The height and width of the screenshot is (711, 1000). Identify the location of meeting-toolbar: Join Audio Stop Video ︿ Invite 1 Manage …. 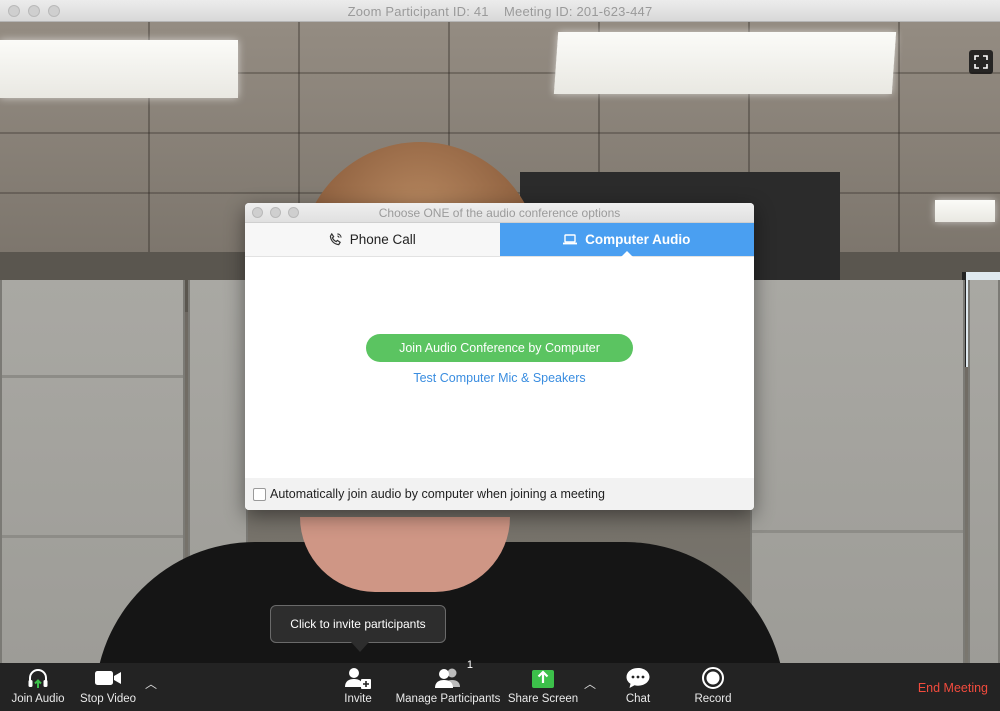
(500, 685).